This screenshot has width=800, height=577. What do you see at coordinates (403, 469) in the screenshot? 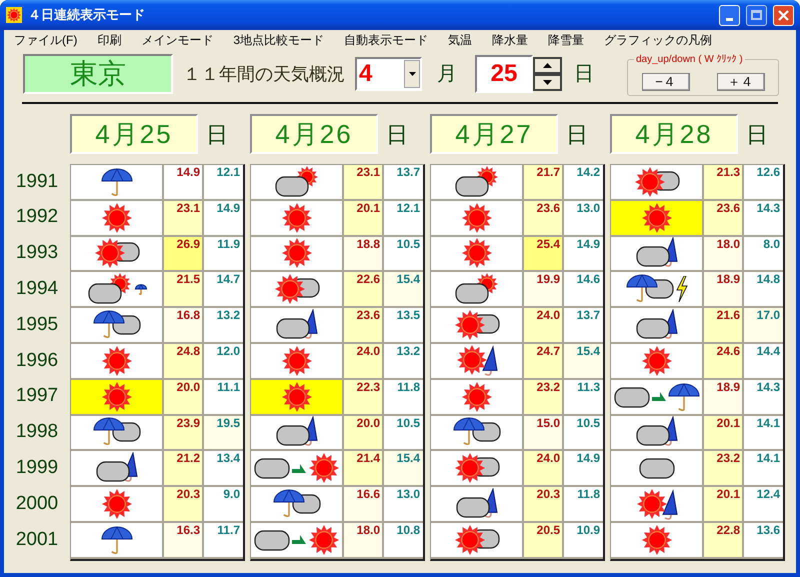
I see `low-temp-cell: 15.4` at bounding box center [403, 469].